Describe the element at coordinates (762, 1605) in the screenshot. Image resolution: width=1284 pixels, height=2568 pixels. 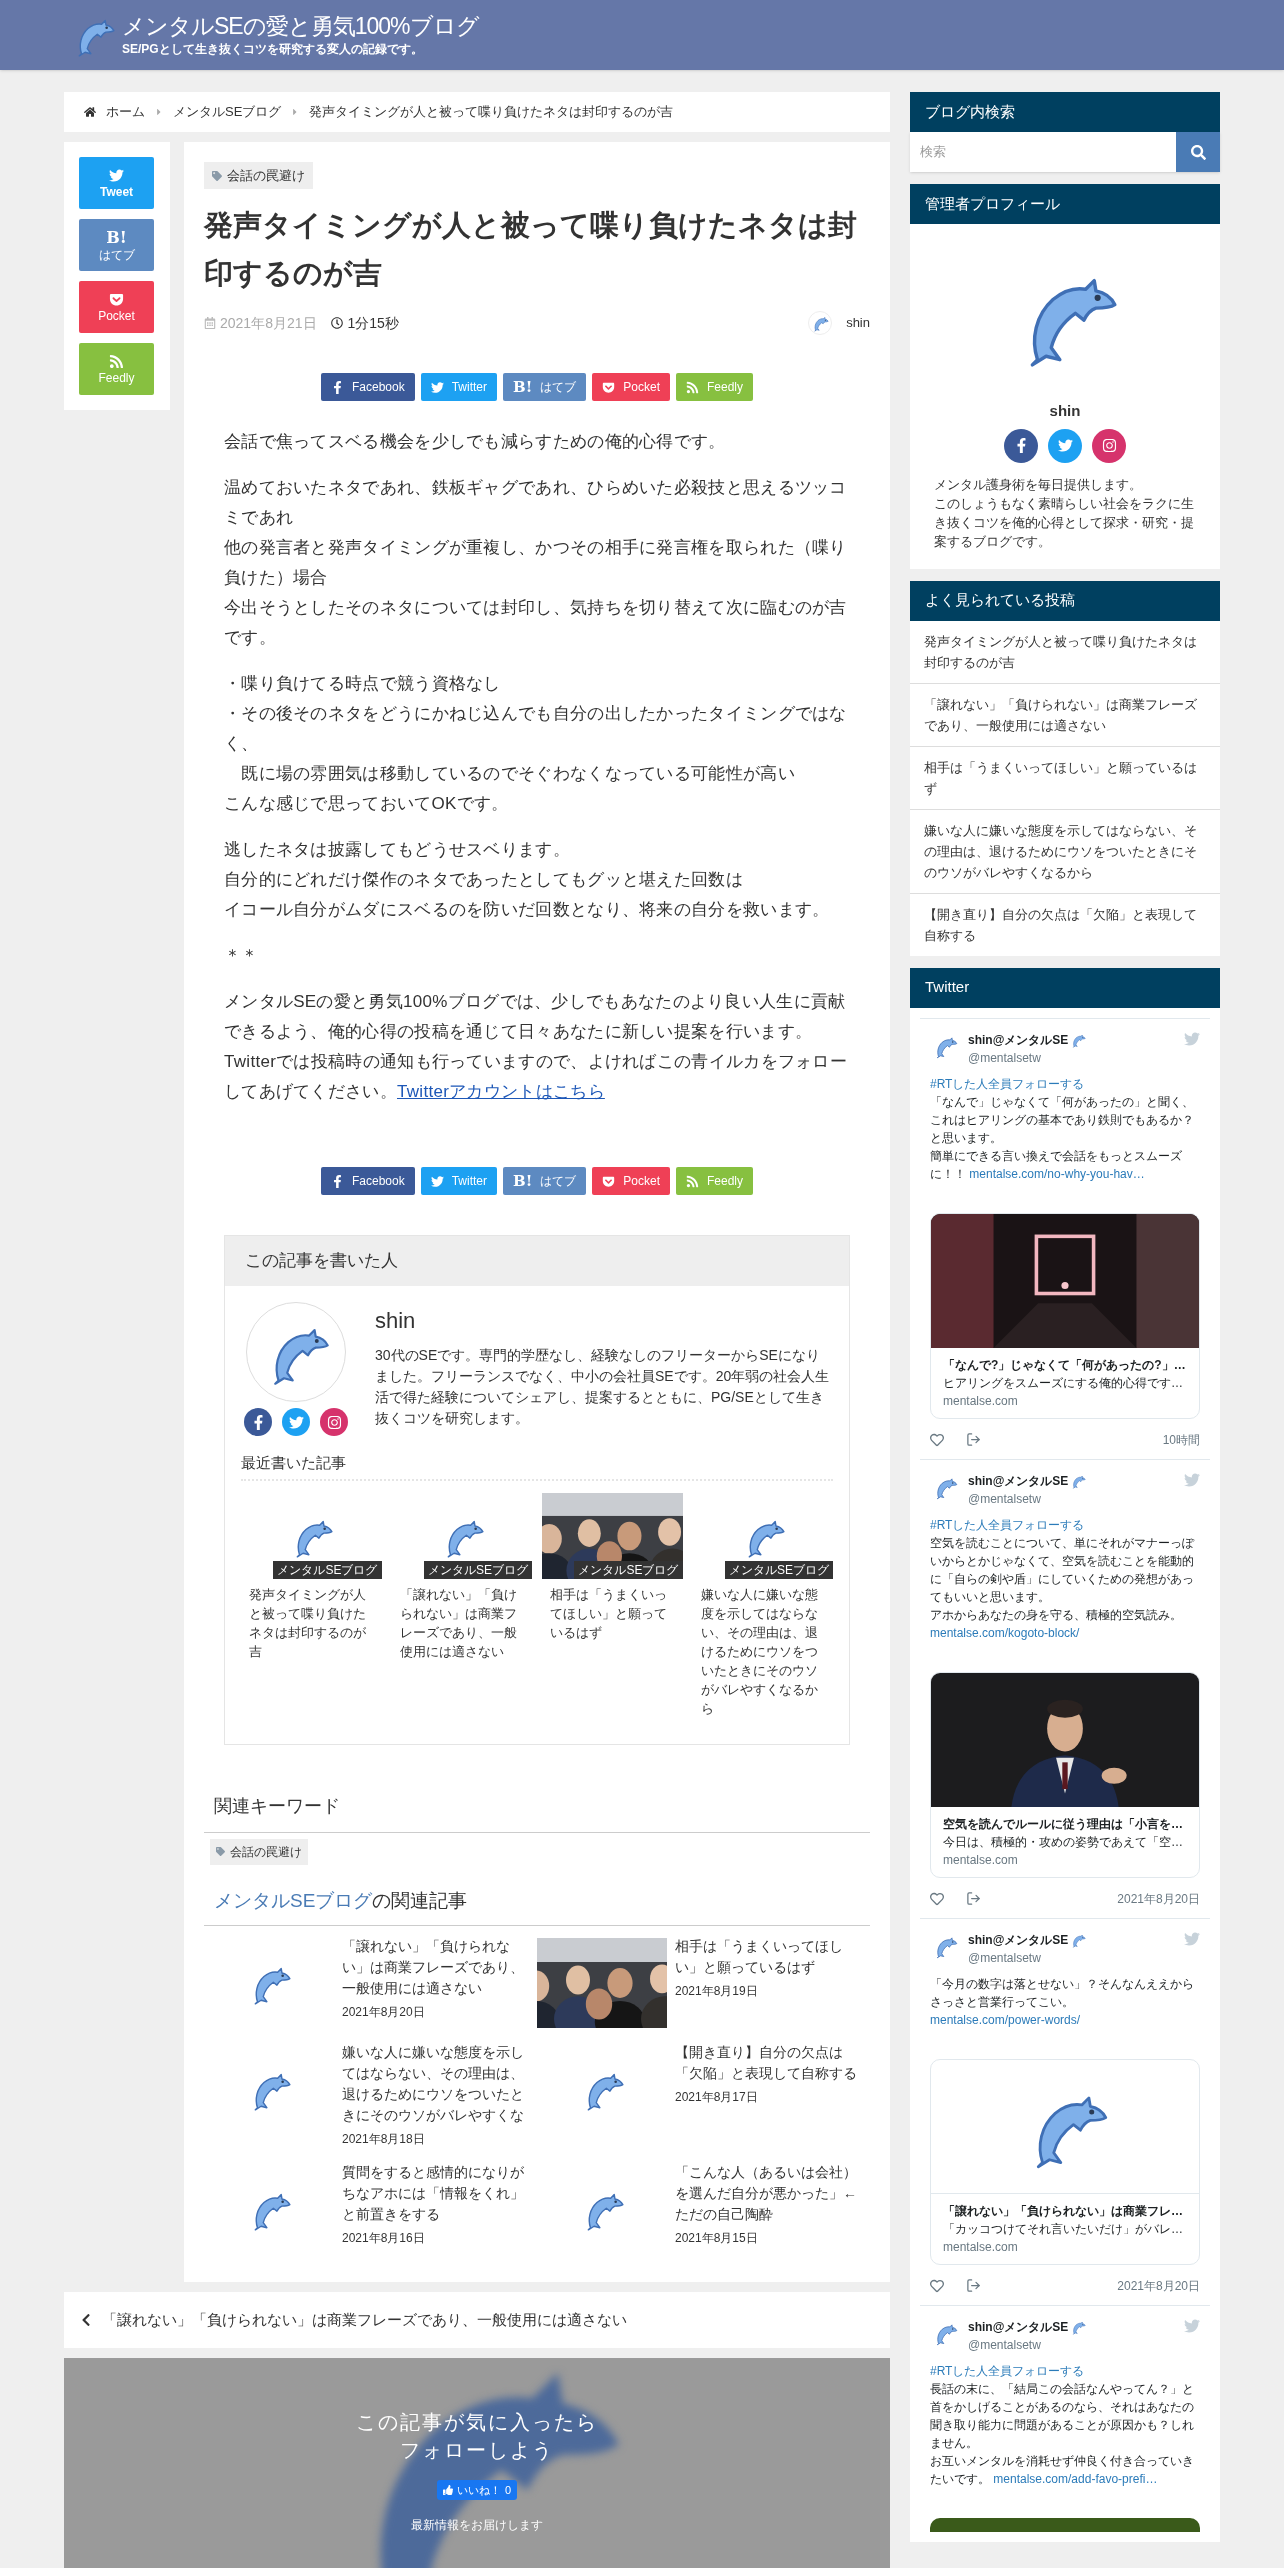
I see `recent-article: メンタルSEブログ 嫌いな人に嫌いな態度を示してはならない、その理由は、退けるためにウソをついたときにそのウソがバレやすくなるから` at that location.